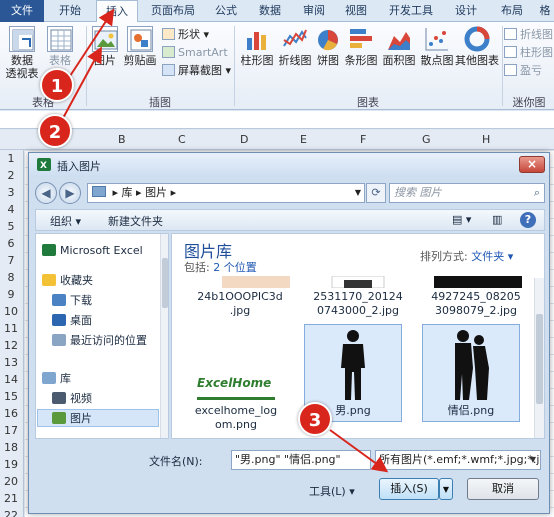 The height and width of the screenshot is (517, 554). What do you see at coordinates (363, 139) in the screenshot?
I see `column-header: F` at bounding box center [363, 139].